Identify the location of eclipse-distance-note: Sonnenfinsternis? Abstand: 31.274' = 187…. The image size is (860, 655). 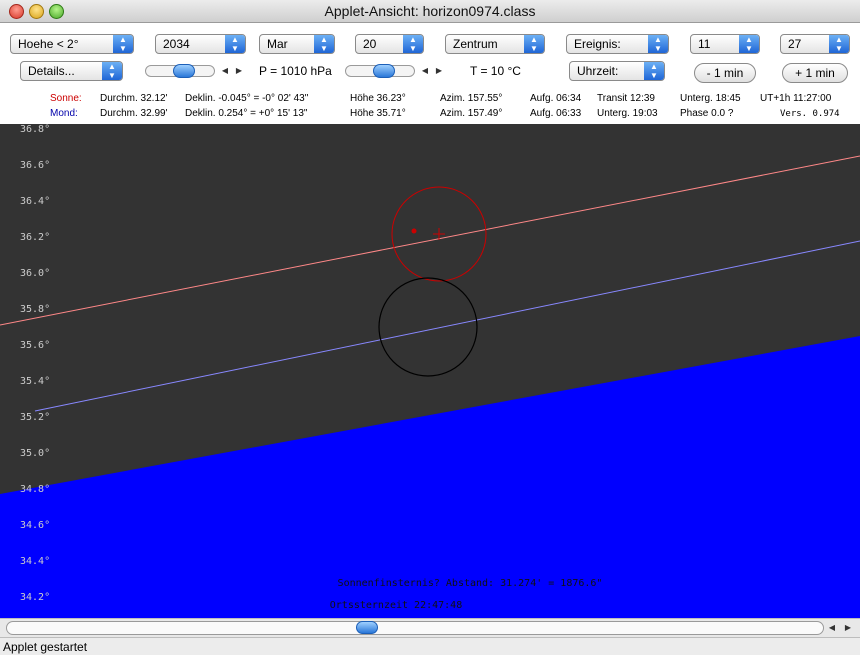
(470, 583).